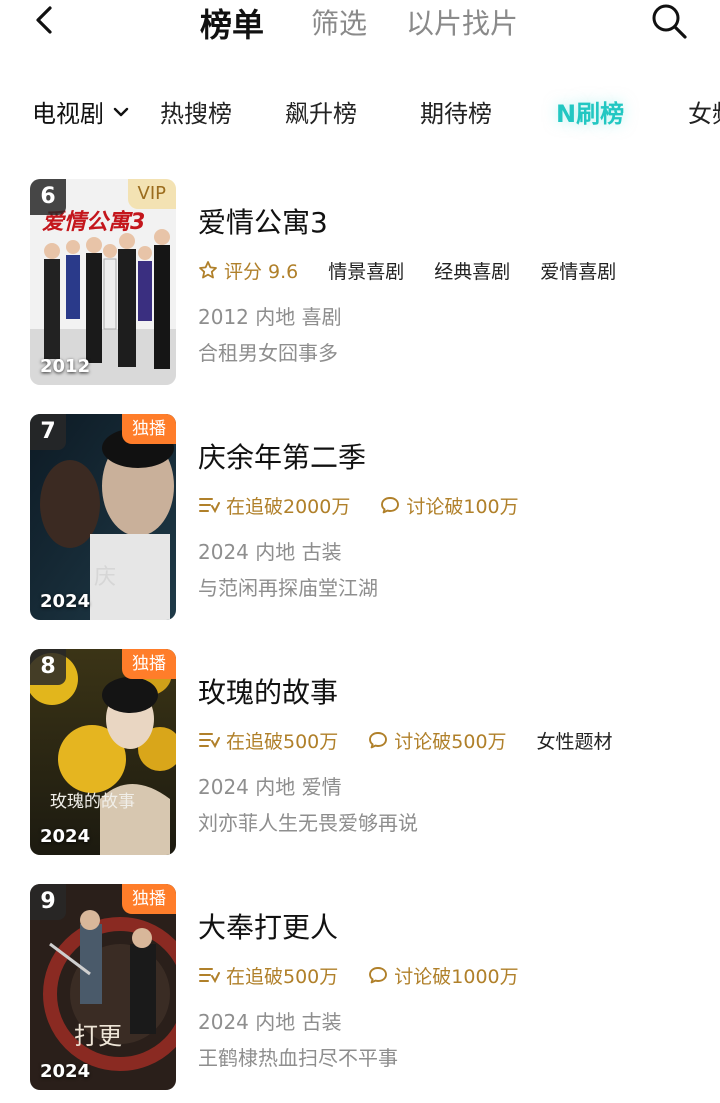  I want to click on show-description: 王鹤棣热血扫尽不平事, so click(298, 1058).